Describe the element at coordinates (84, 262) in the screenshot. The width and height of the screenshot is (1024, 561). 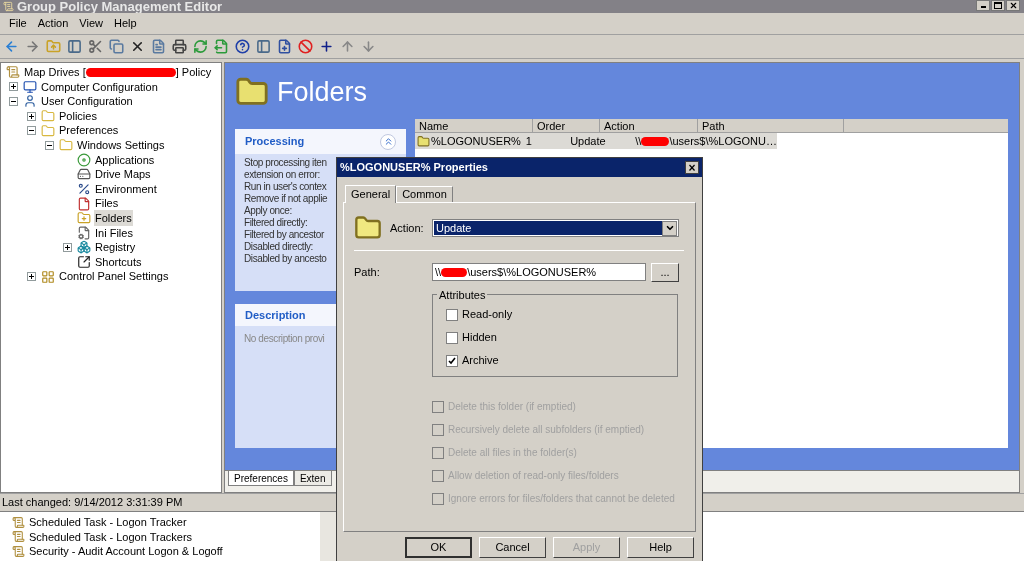
I see `shortcut-icon` at that location.